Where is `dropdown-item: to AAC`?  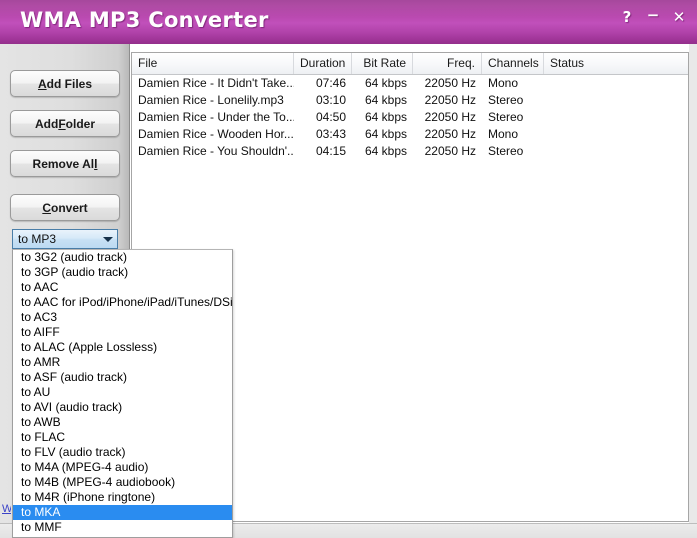 dropdown-item: to AAC is located at coordinates (122, 287).